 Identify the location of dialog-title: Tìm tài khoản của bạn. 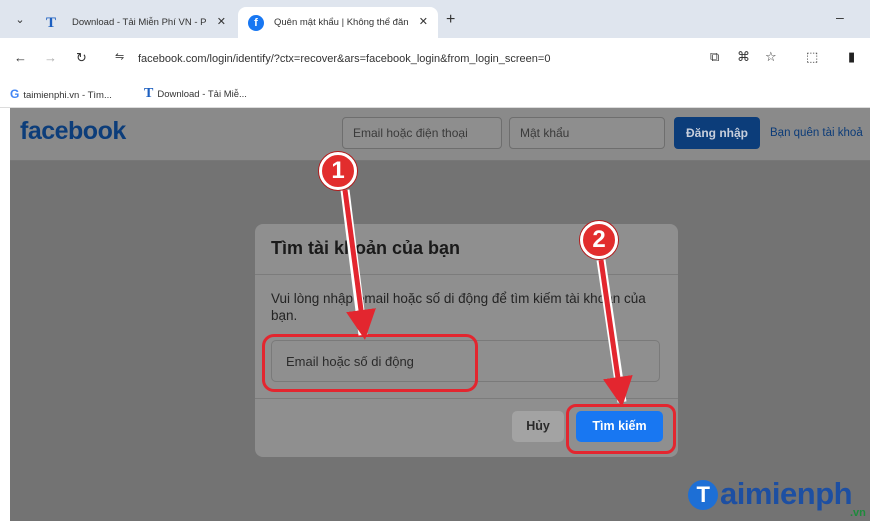
(366, 248).